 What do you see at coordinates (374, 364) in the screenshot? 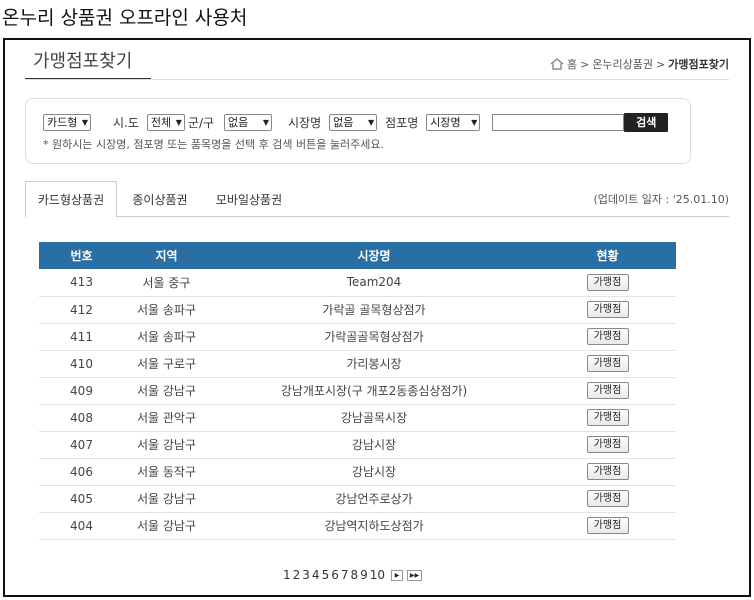
I see `cell-market: 가리봉시장` at bounding box center [374, 364].